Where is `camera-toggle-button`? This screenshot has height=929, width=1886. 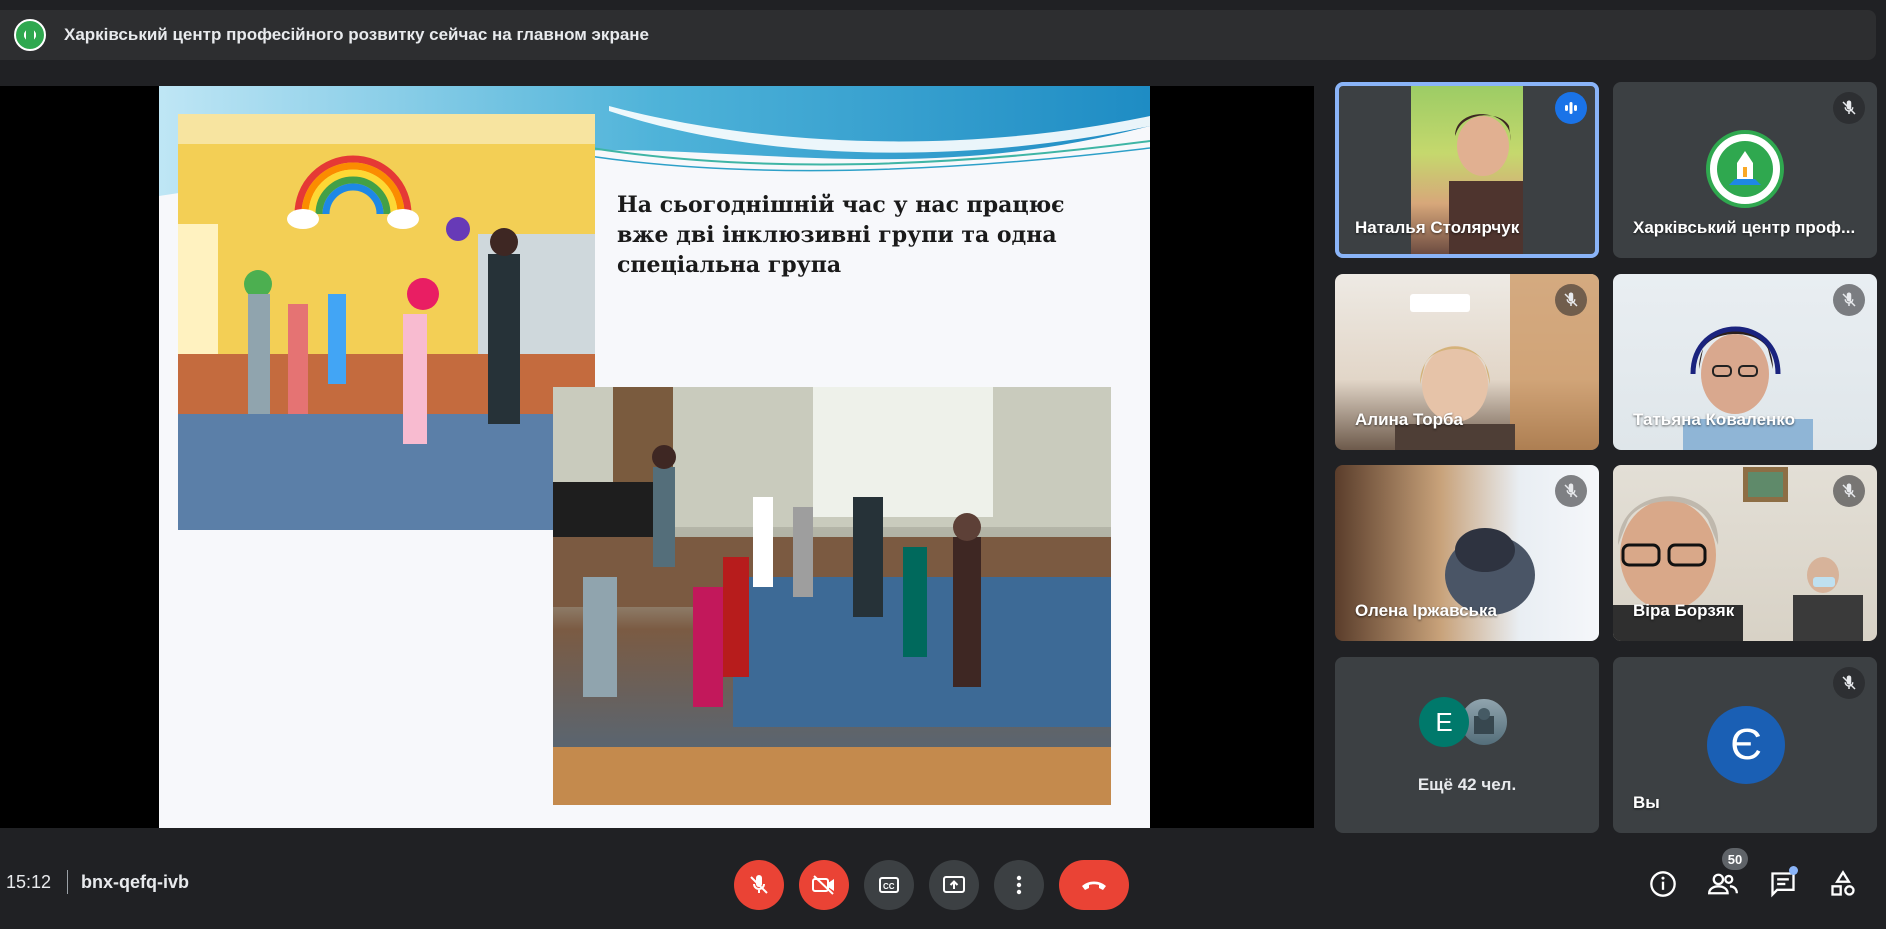
camera-toggle-button is located at coordinates (824, 885).